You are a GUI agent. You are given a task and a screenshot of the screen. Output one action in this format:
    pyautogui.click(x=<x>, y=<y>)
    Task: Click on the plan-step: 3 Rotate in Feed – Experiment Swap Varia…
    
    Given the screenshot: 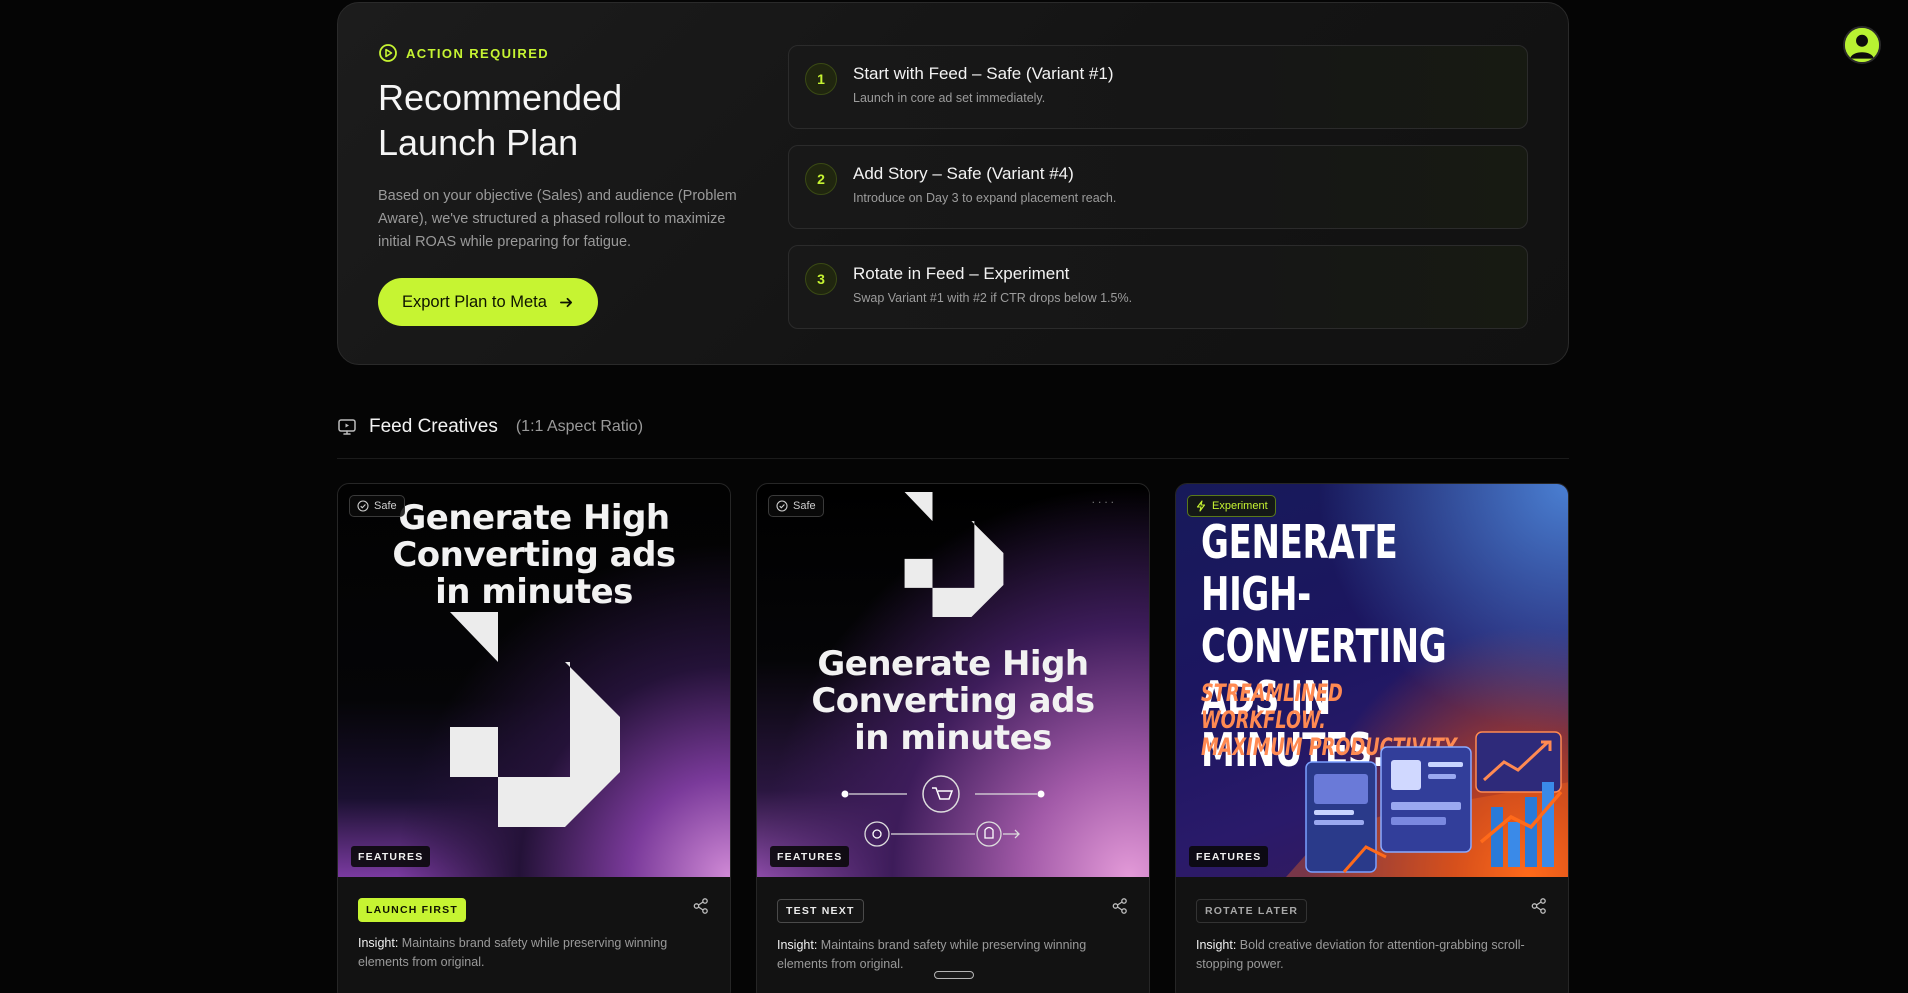 What is the action you would take?
    pyautogui.click(x=1158, y=287)
    